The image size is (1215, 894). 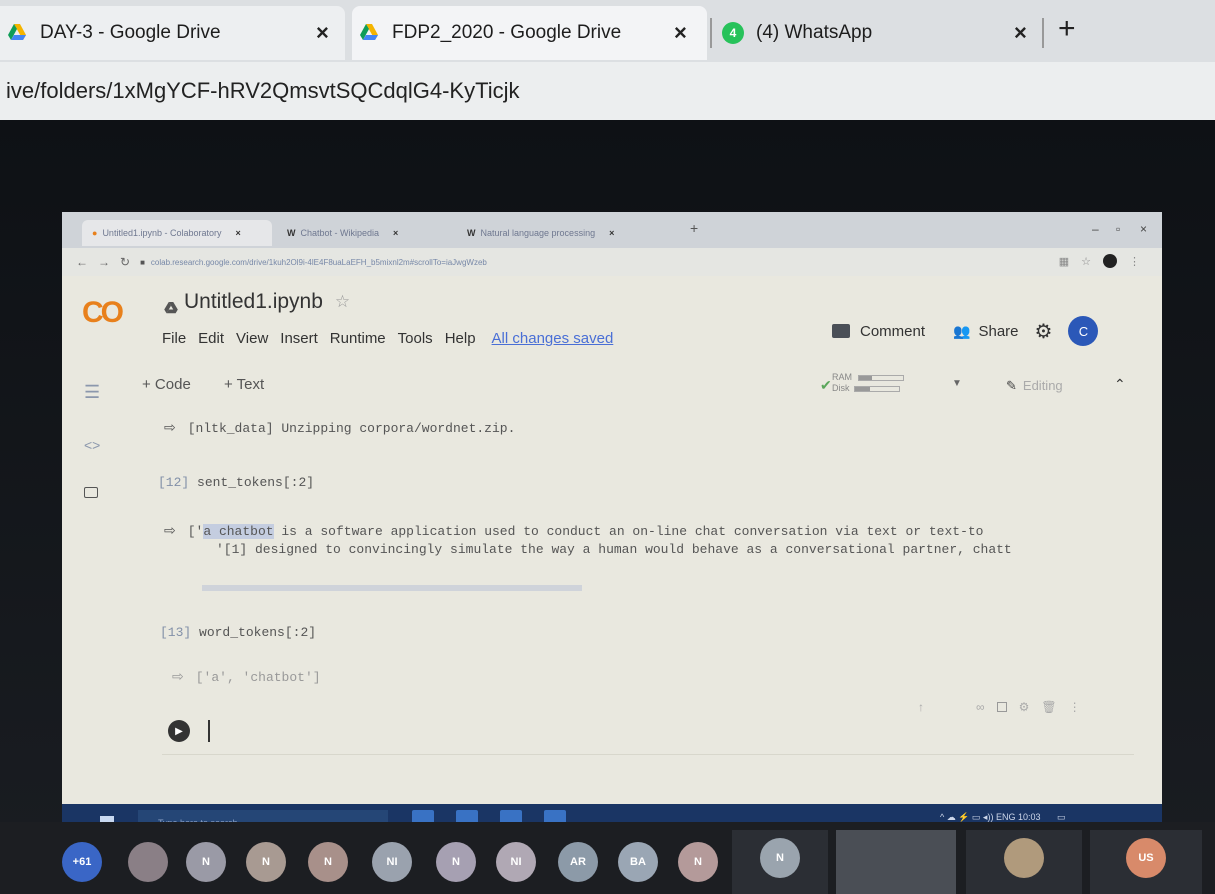 I want to click on menu-help: Help, so click(x=460, y=338).